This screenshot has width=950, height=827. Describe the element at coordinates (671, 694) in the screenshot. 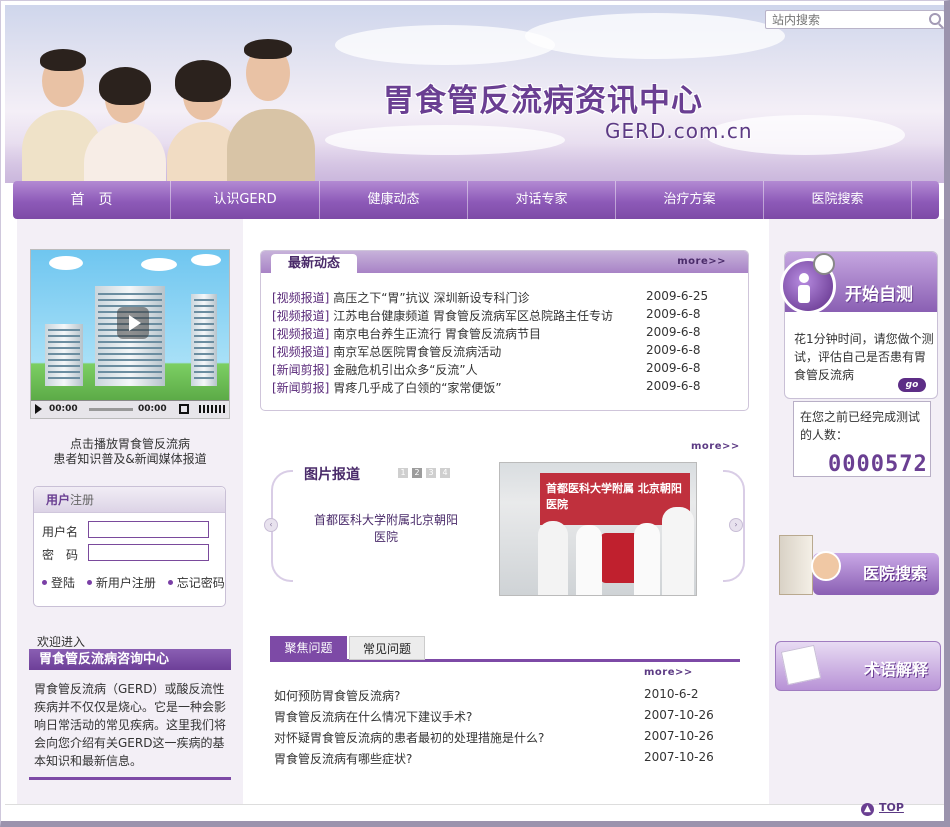

I see `faq-date: 2010-6-2` at that location.